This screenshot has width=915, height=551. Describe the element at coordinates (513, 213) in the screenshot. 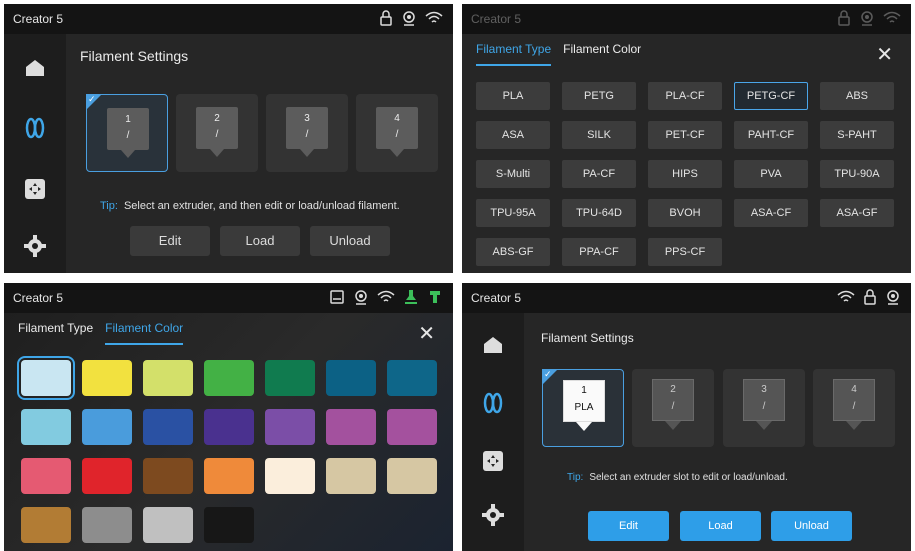

I see `filament-type-button: TPU-95A` at that location.